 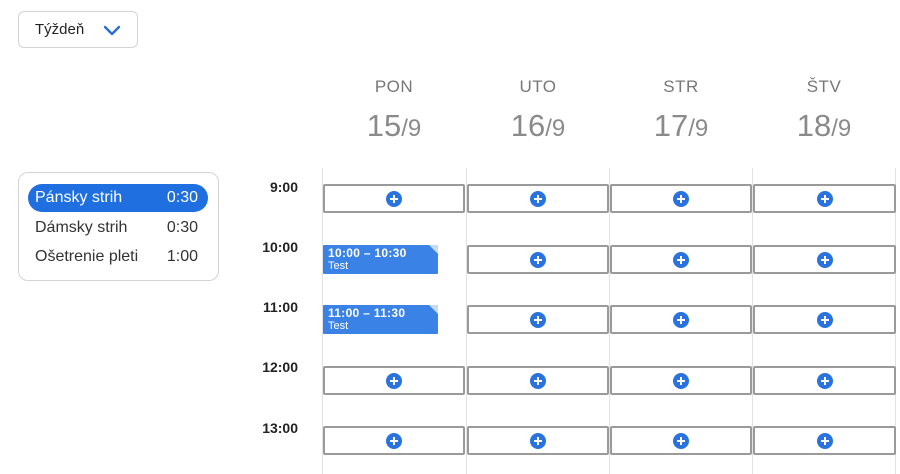 What do you see at coordinates (60, 29) in the screenshot?
I see `view-select-label: Týždeň` at bounding box center [60, 29].